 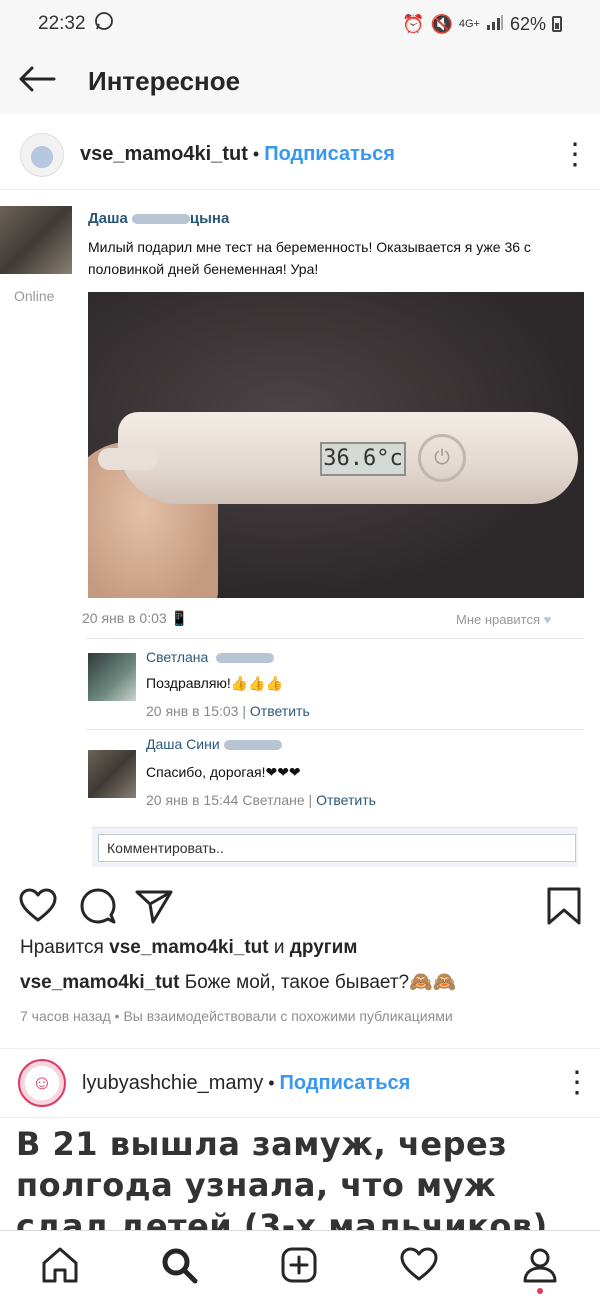 I want to click on vk-author-first: Даша, so click(x=108, y=218).